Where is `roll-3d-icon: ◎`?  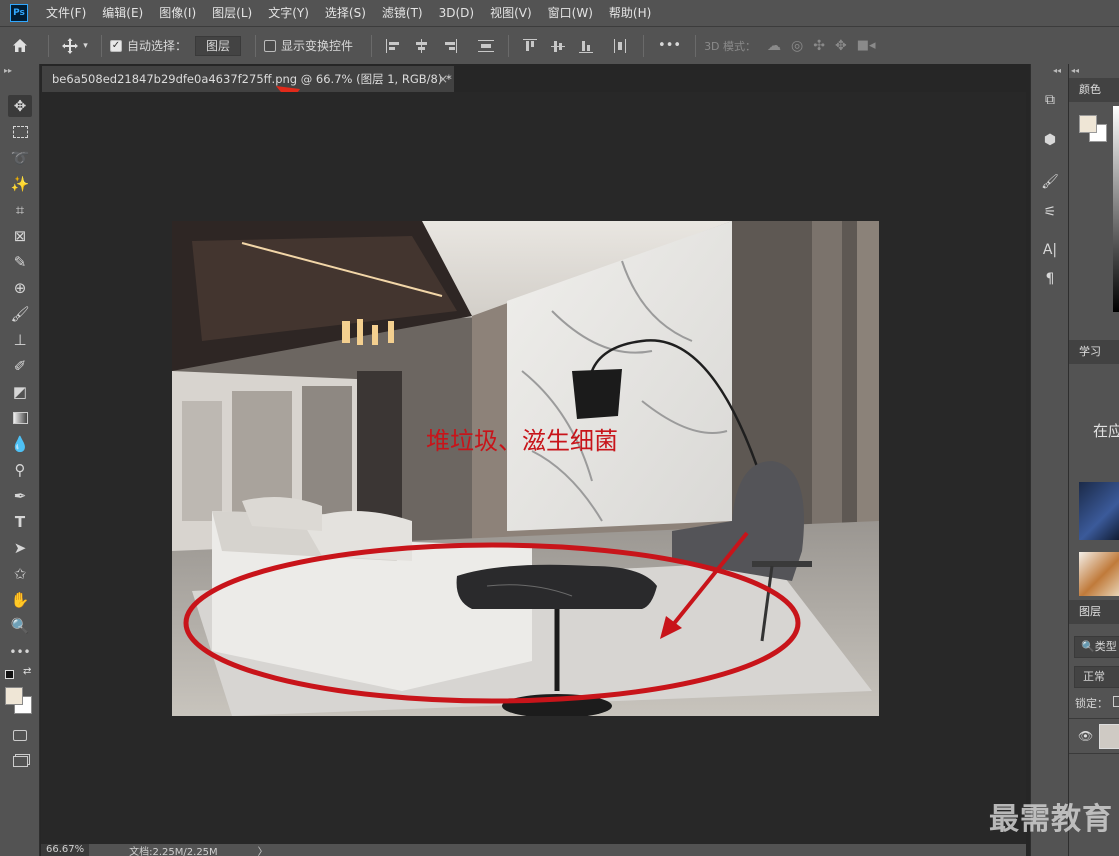
roll-3d-icon: ◎ is located at coordinates (797, 46).